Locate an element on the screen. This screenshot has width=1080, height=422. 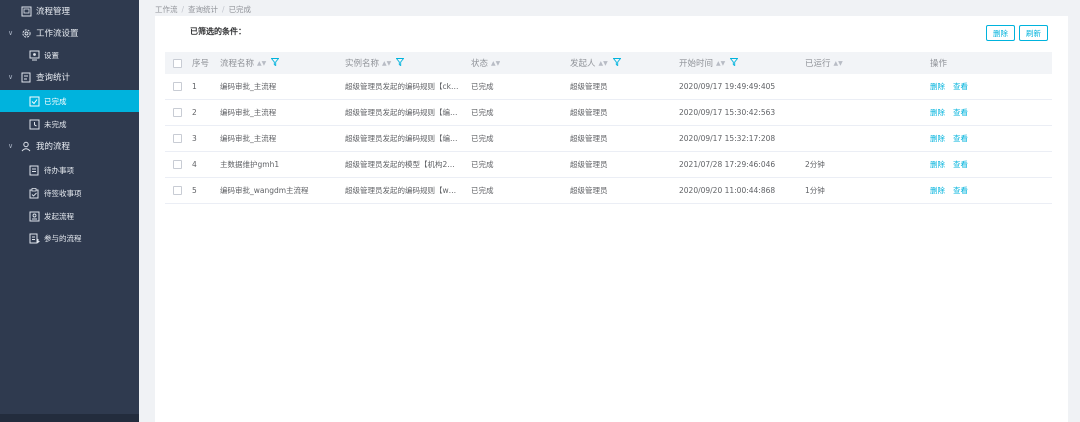
sidebar-item-settings: 设置 is located at coordinates (69, 55).